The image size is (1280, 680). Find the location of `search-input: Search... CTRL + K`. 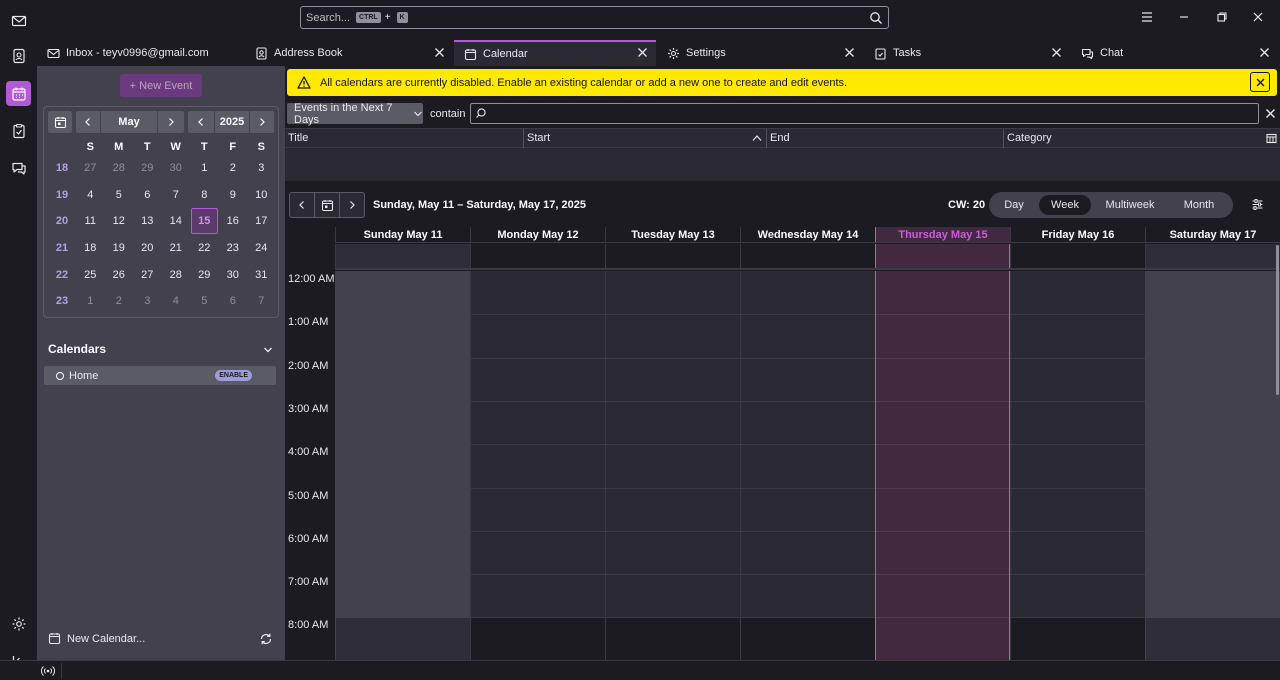

search-input: Search... CTRL + K is located at coordinates (594, 17).